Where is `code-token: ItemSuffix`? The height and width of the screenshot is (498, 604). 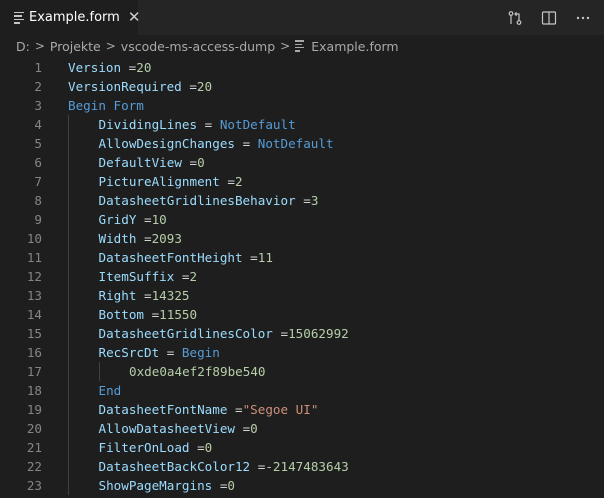
code-token: ItemSuffix is located at coordinates (140, 276).